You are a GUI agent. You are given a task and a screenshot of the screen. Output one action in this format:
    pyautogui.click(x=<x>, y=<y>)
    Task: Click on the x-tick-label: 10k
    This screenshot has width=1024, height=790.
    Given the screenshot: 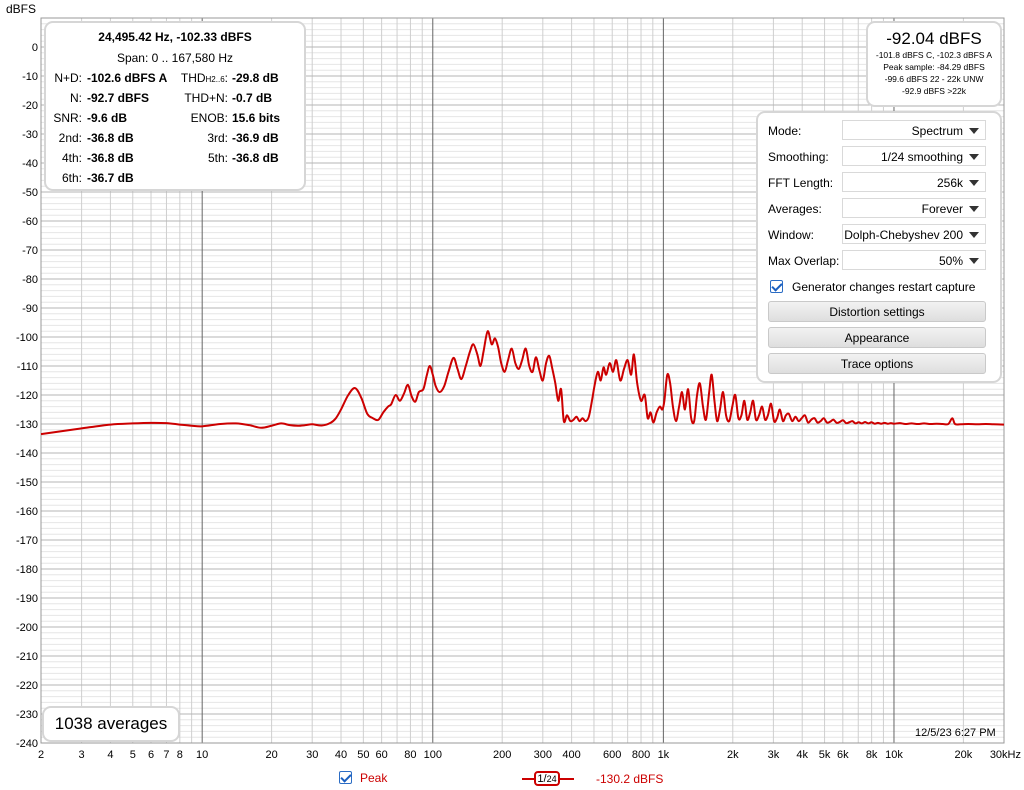 What is the action you would take?
    pyautogui.click(x=894, y=755)
    